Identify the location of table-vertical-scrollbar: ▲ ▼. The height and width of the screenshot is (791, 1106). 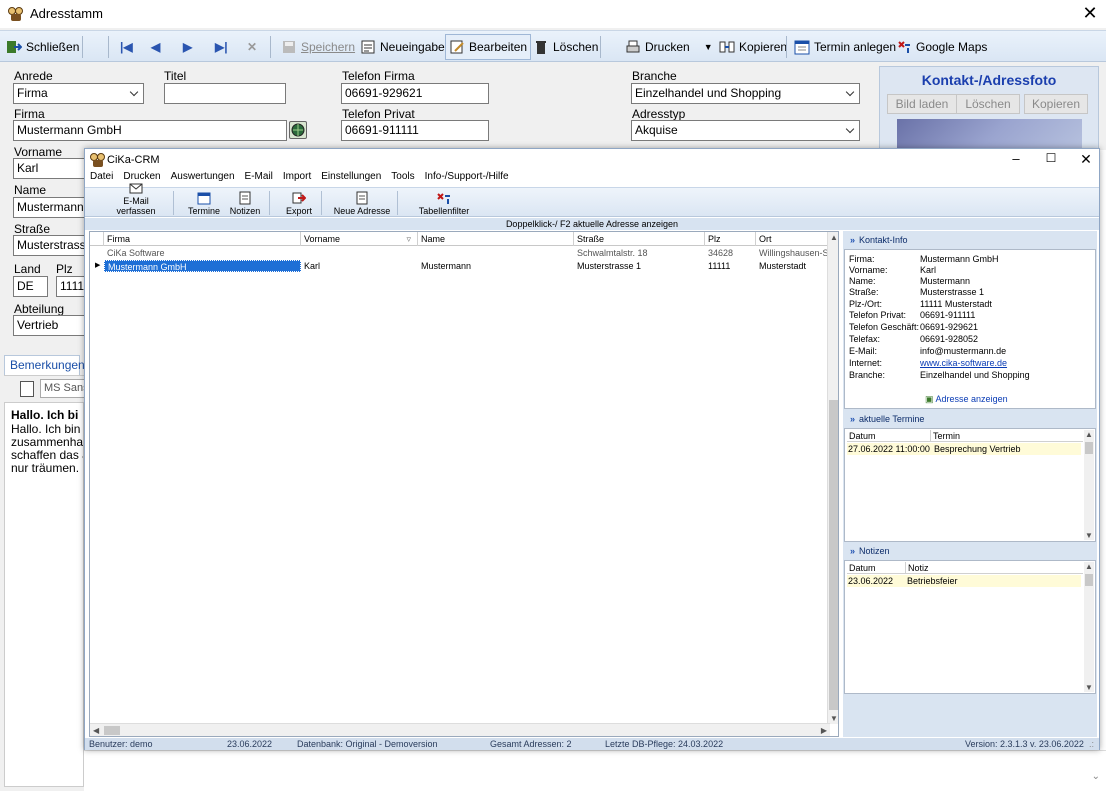
(832, 478).